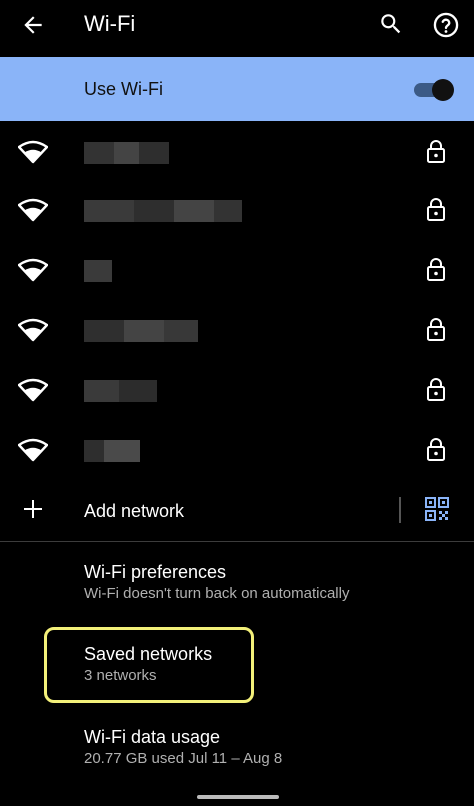  What do you see at coordinates (237, 541) in the screenshot?
I see `section-divider` at bounding box center [237, 541].